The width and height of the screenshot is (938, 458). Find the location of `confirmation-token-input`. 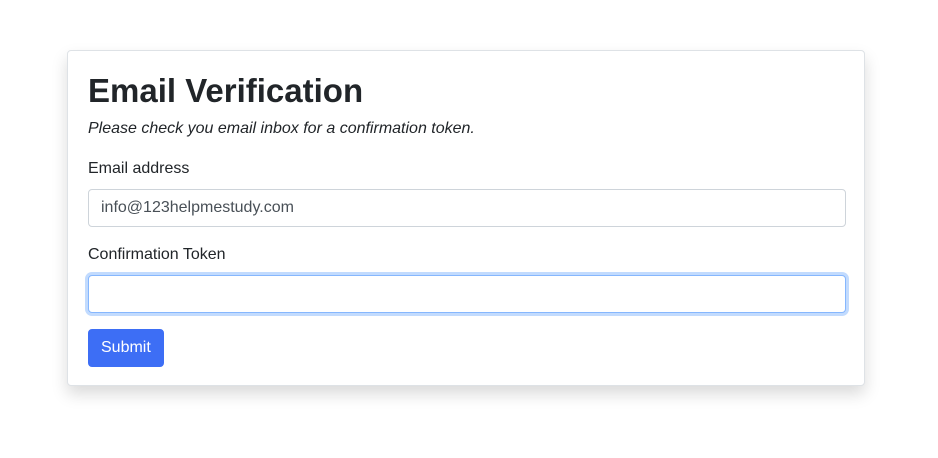

confirmation-token-input is located at coordinates (467, 294).